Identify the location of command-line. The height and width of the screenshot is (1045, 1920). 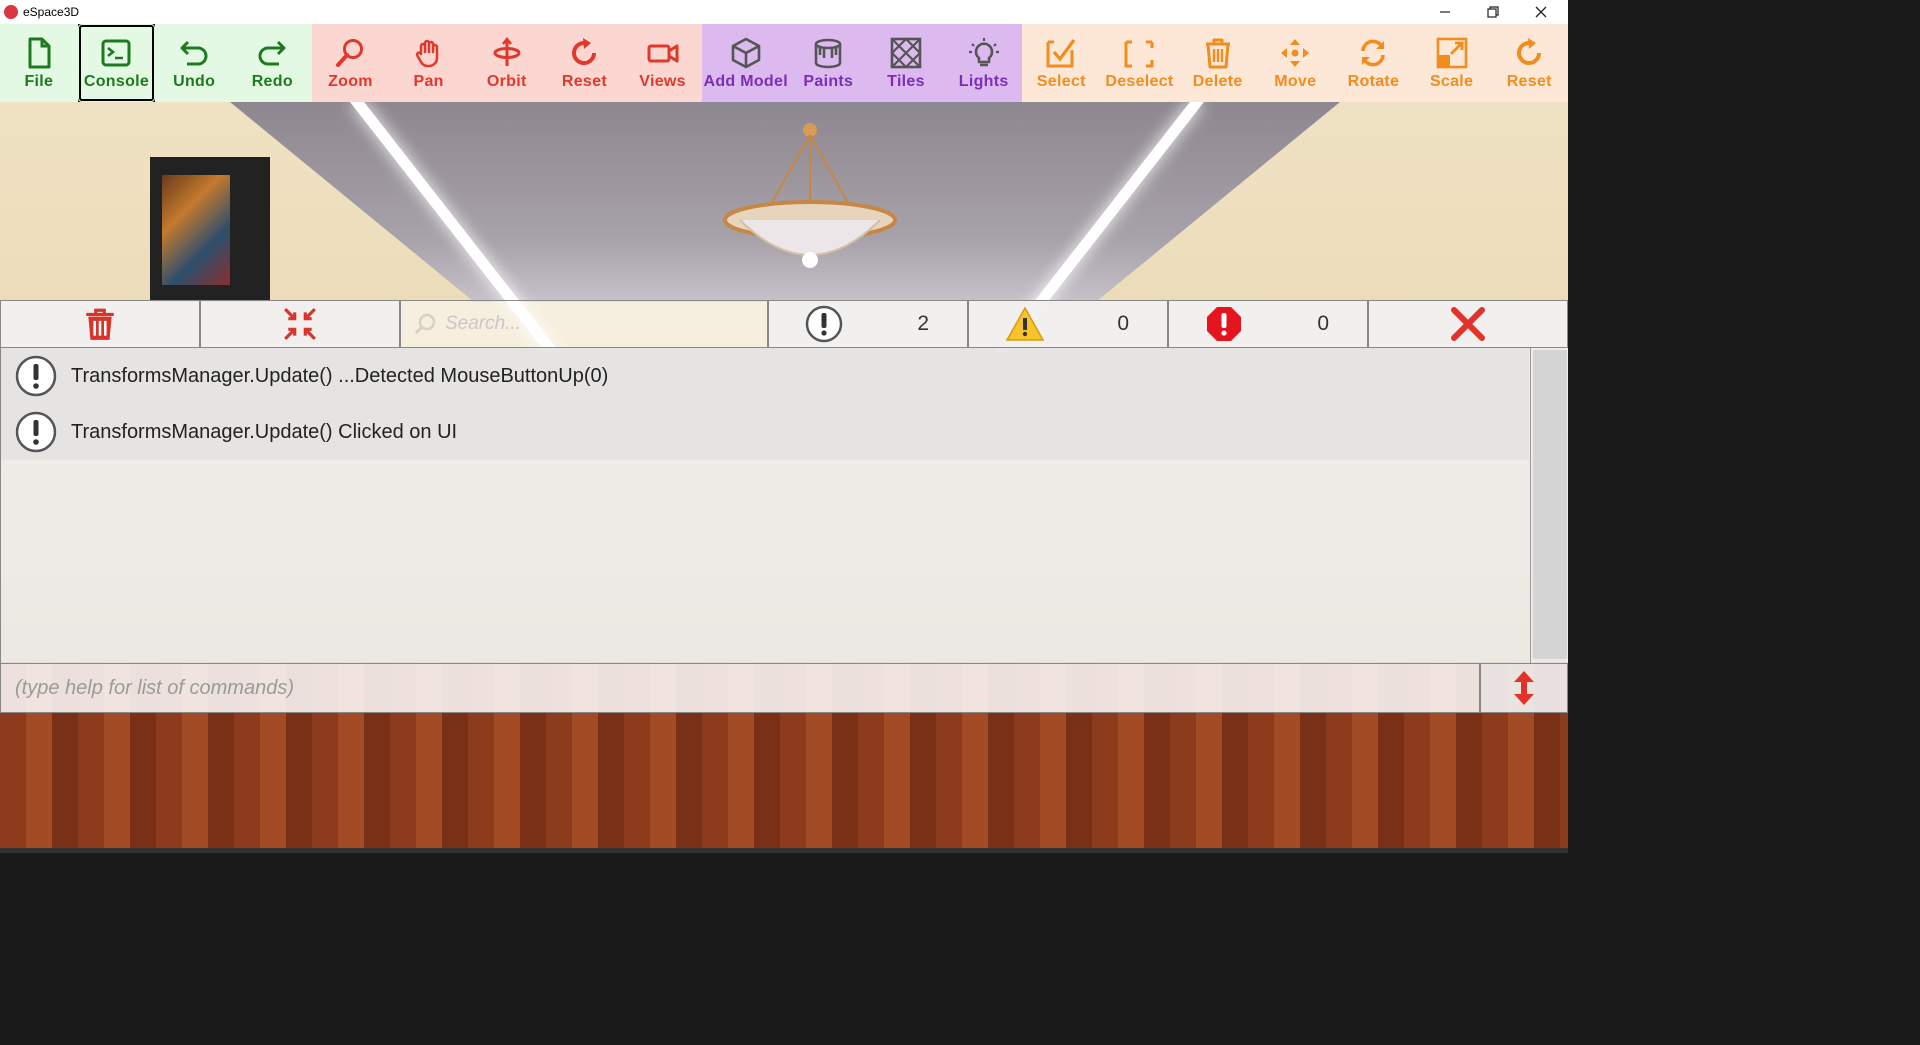
(740, 688).